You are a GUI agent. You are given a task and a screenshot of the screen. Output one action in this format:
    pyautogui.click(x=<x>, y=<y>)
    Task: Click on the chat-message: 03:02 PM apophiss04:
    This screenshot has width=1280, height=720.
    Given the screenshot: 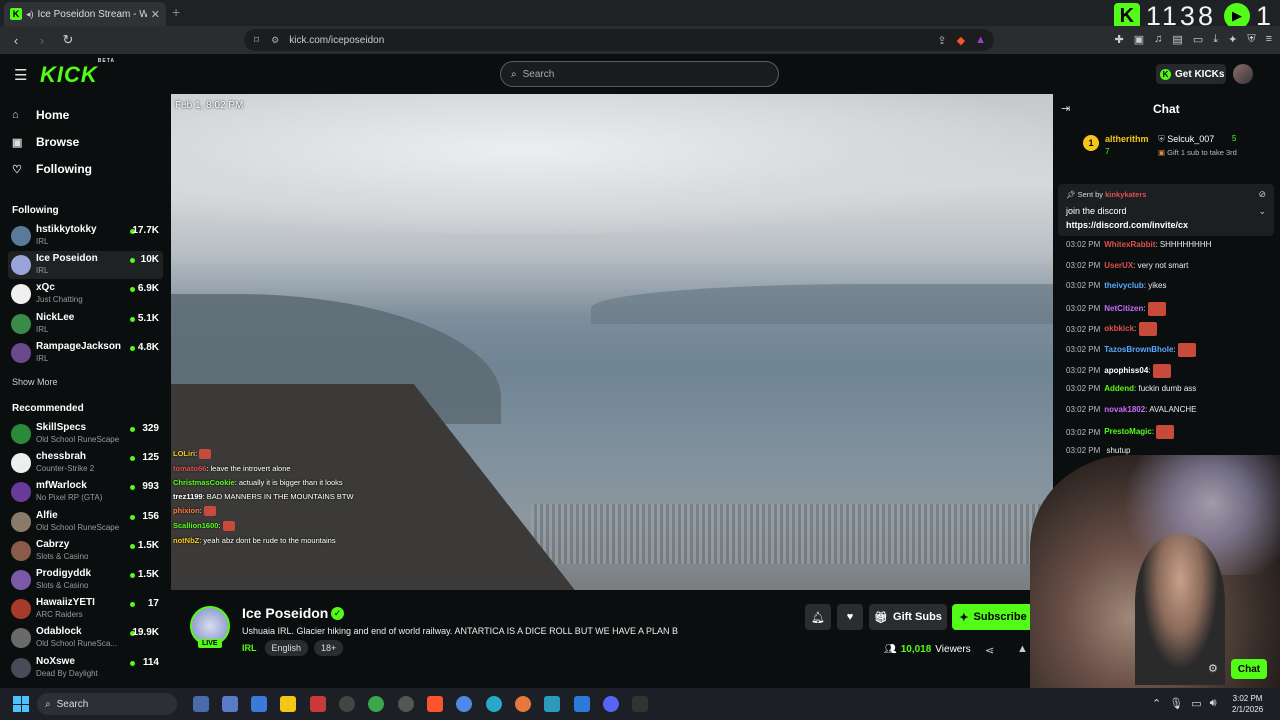 What is the action you would take?
    pyautogui.click(x=1118, y=370)
    